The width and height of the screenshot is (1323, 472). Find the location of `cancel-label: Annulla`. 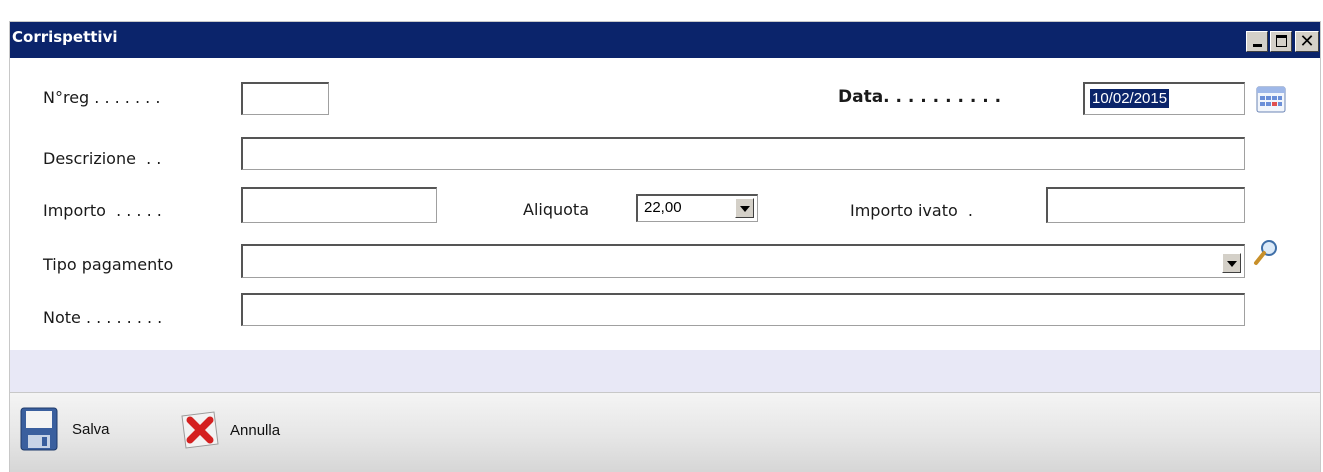

cancel-label: Annulla is located at coordinates (255, 430).